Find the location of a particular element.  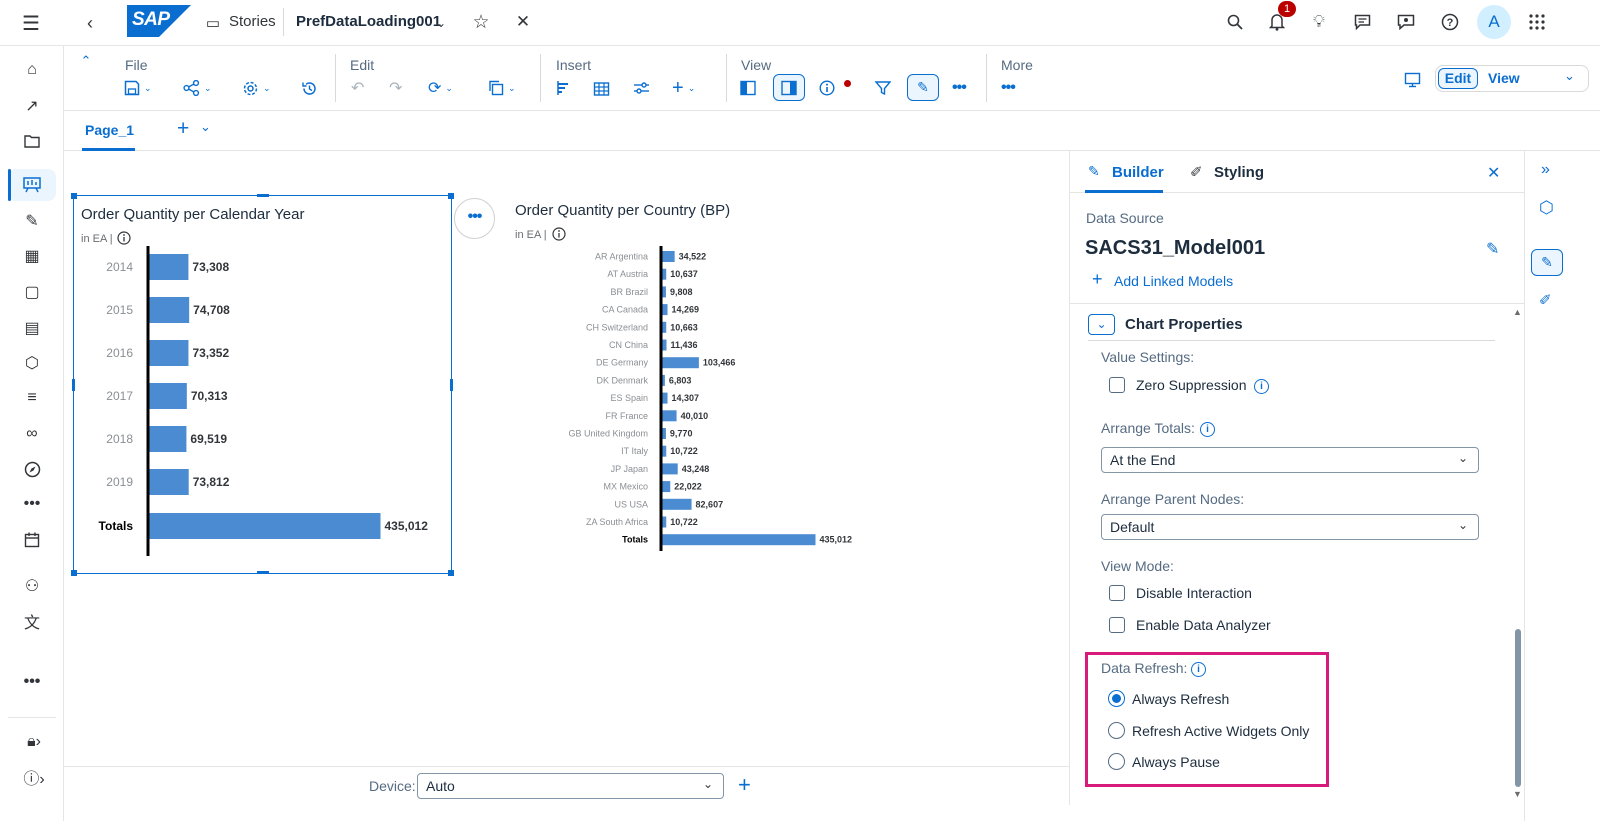

tab-page-1: Page_1 is located at coordinates (109, 130).